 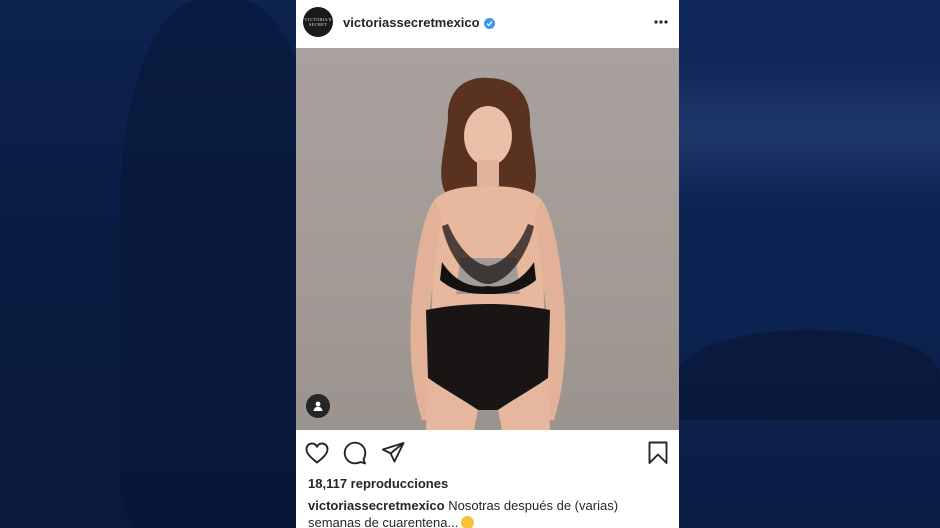 What do you see at coordinates (488, 253) in the screenshot?
I see `video-frame-figure` at bounding box center [488, 253].